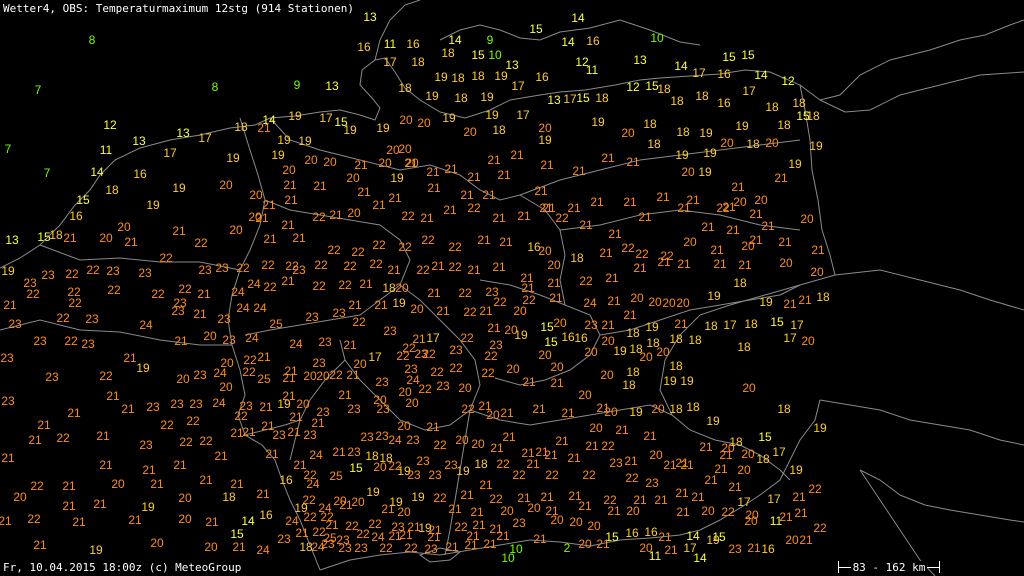 Image resolution: width=1024 pixels, height=576 pixels. What do you see at coordinates (122, 567) in the screenshot?
I see `timestamp-copyright: Fr, 10.04.2015 18:00z (c) MeteoGroup` at bounding box center [122, 567].